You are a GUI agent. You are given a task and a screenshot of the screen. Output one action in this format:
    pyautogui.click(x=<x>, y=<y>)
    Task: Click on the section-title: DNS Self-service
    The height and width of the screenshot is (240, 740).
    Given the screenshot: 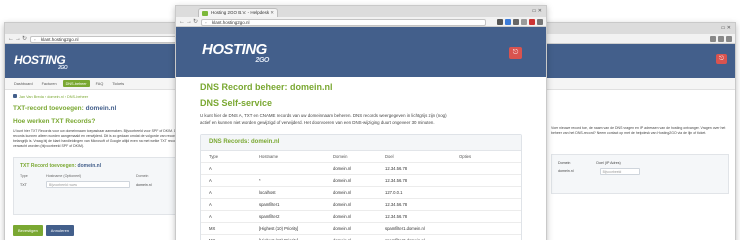 What is the action you would take?
    pyautogui.click(x=236, y=103)
    